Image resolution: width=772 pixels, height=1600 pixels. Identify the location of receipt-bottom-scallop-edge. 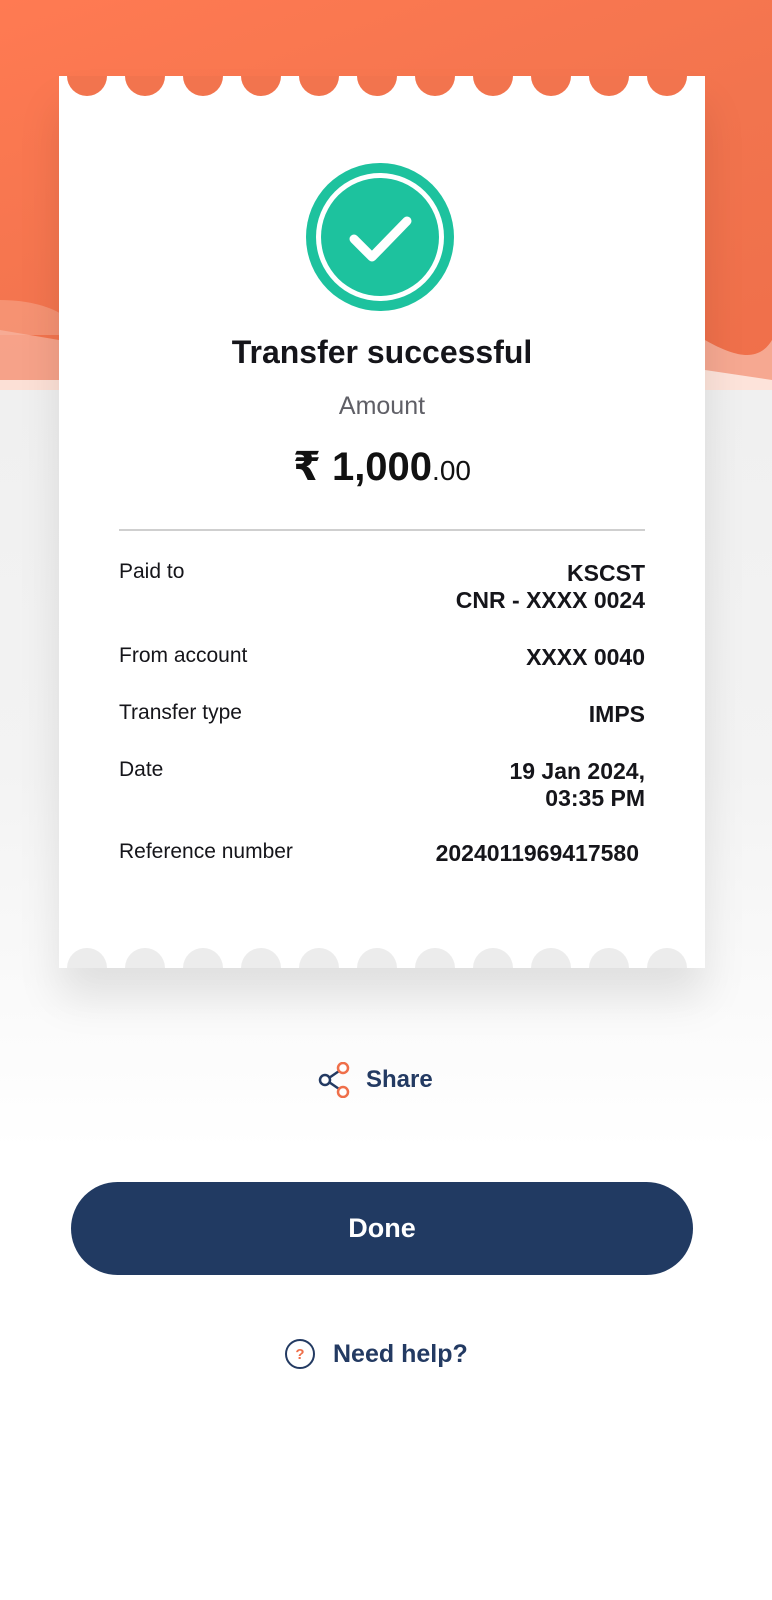
(382, 956).